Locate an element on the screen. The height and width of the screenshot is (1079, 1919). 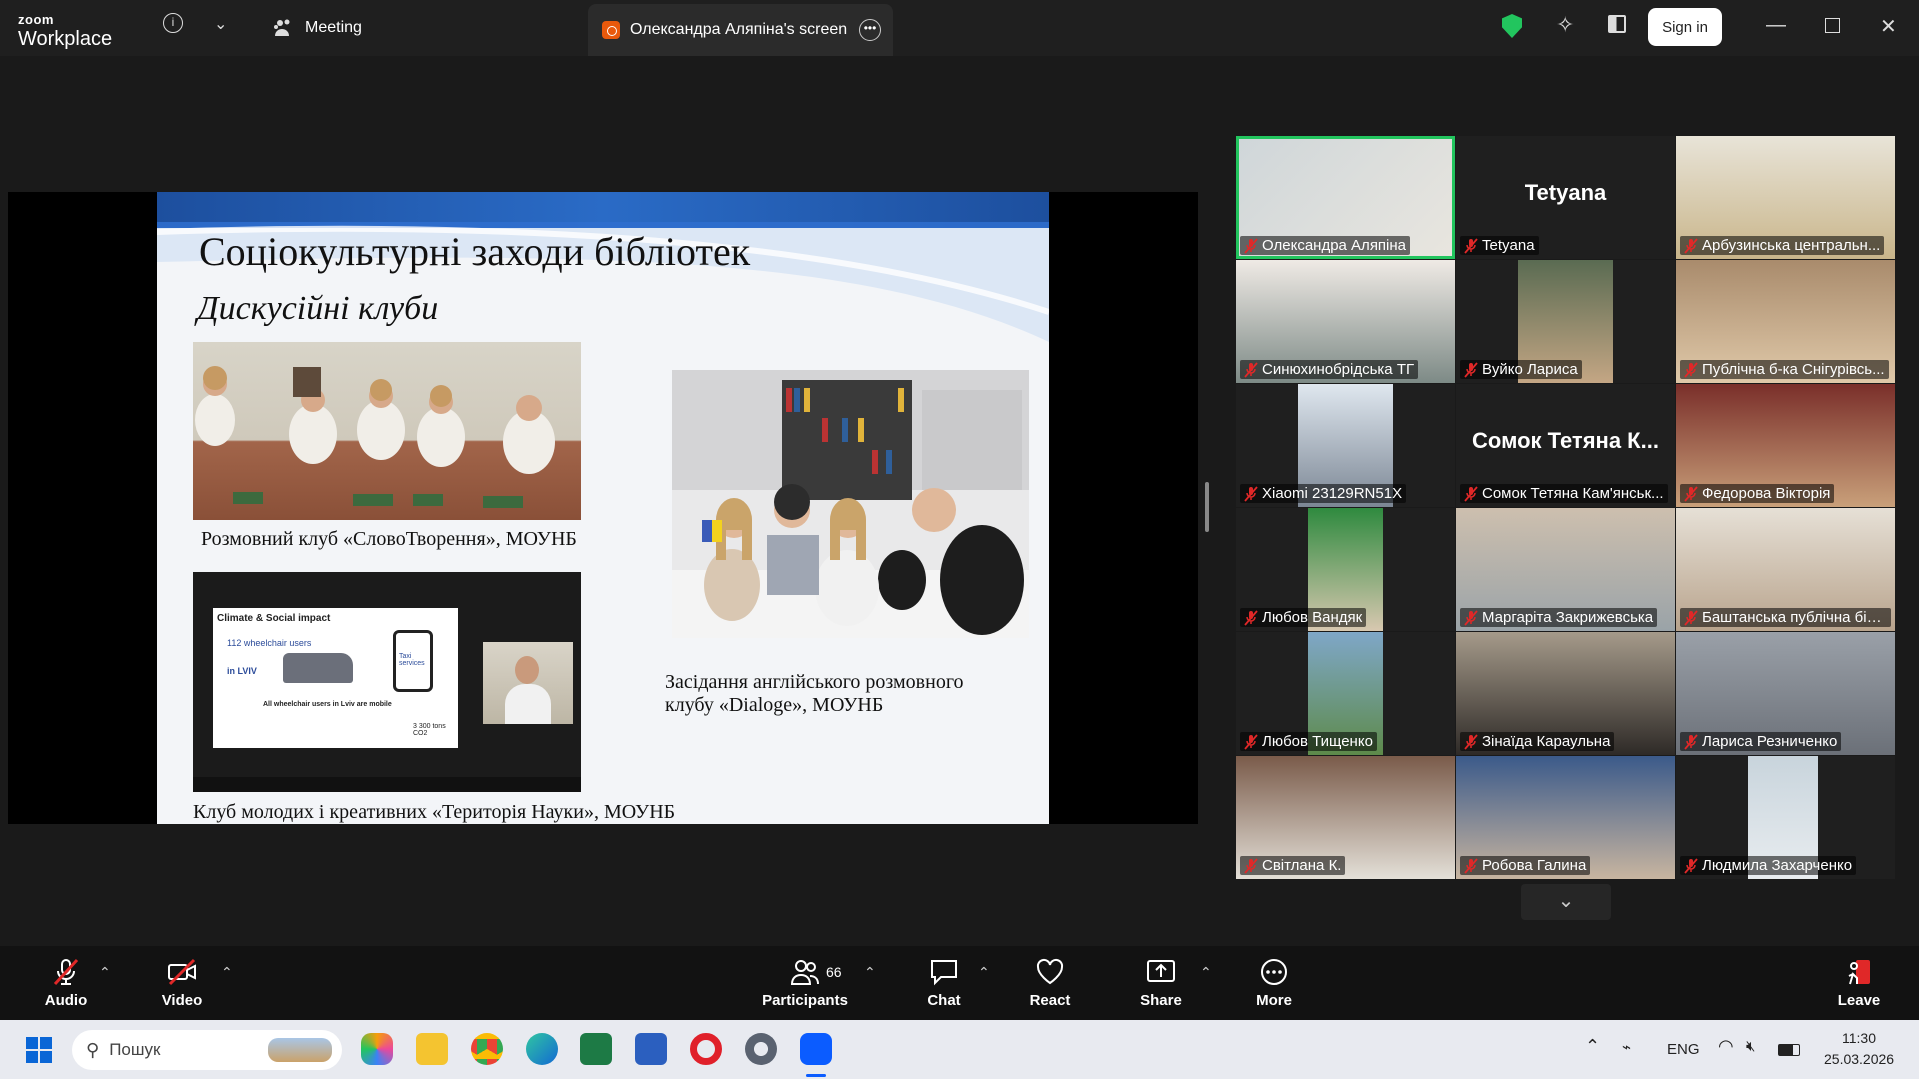
network-status-icon: ⌁ is located at coordinates (1626, 1047).